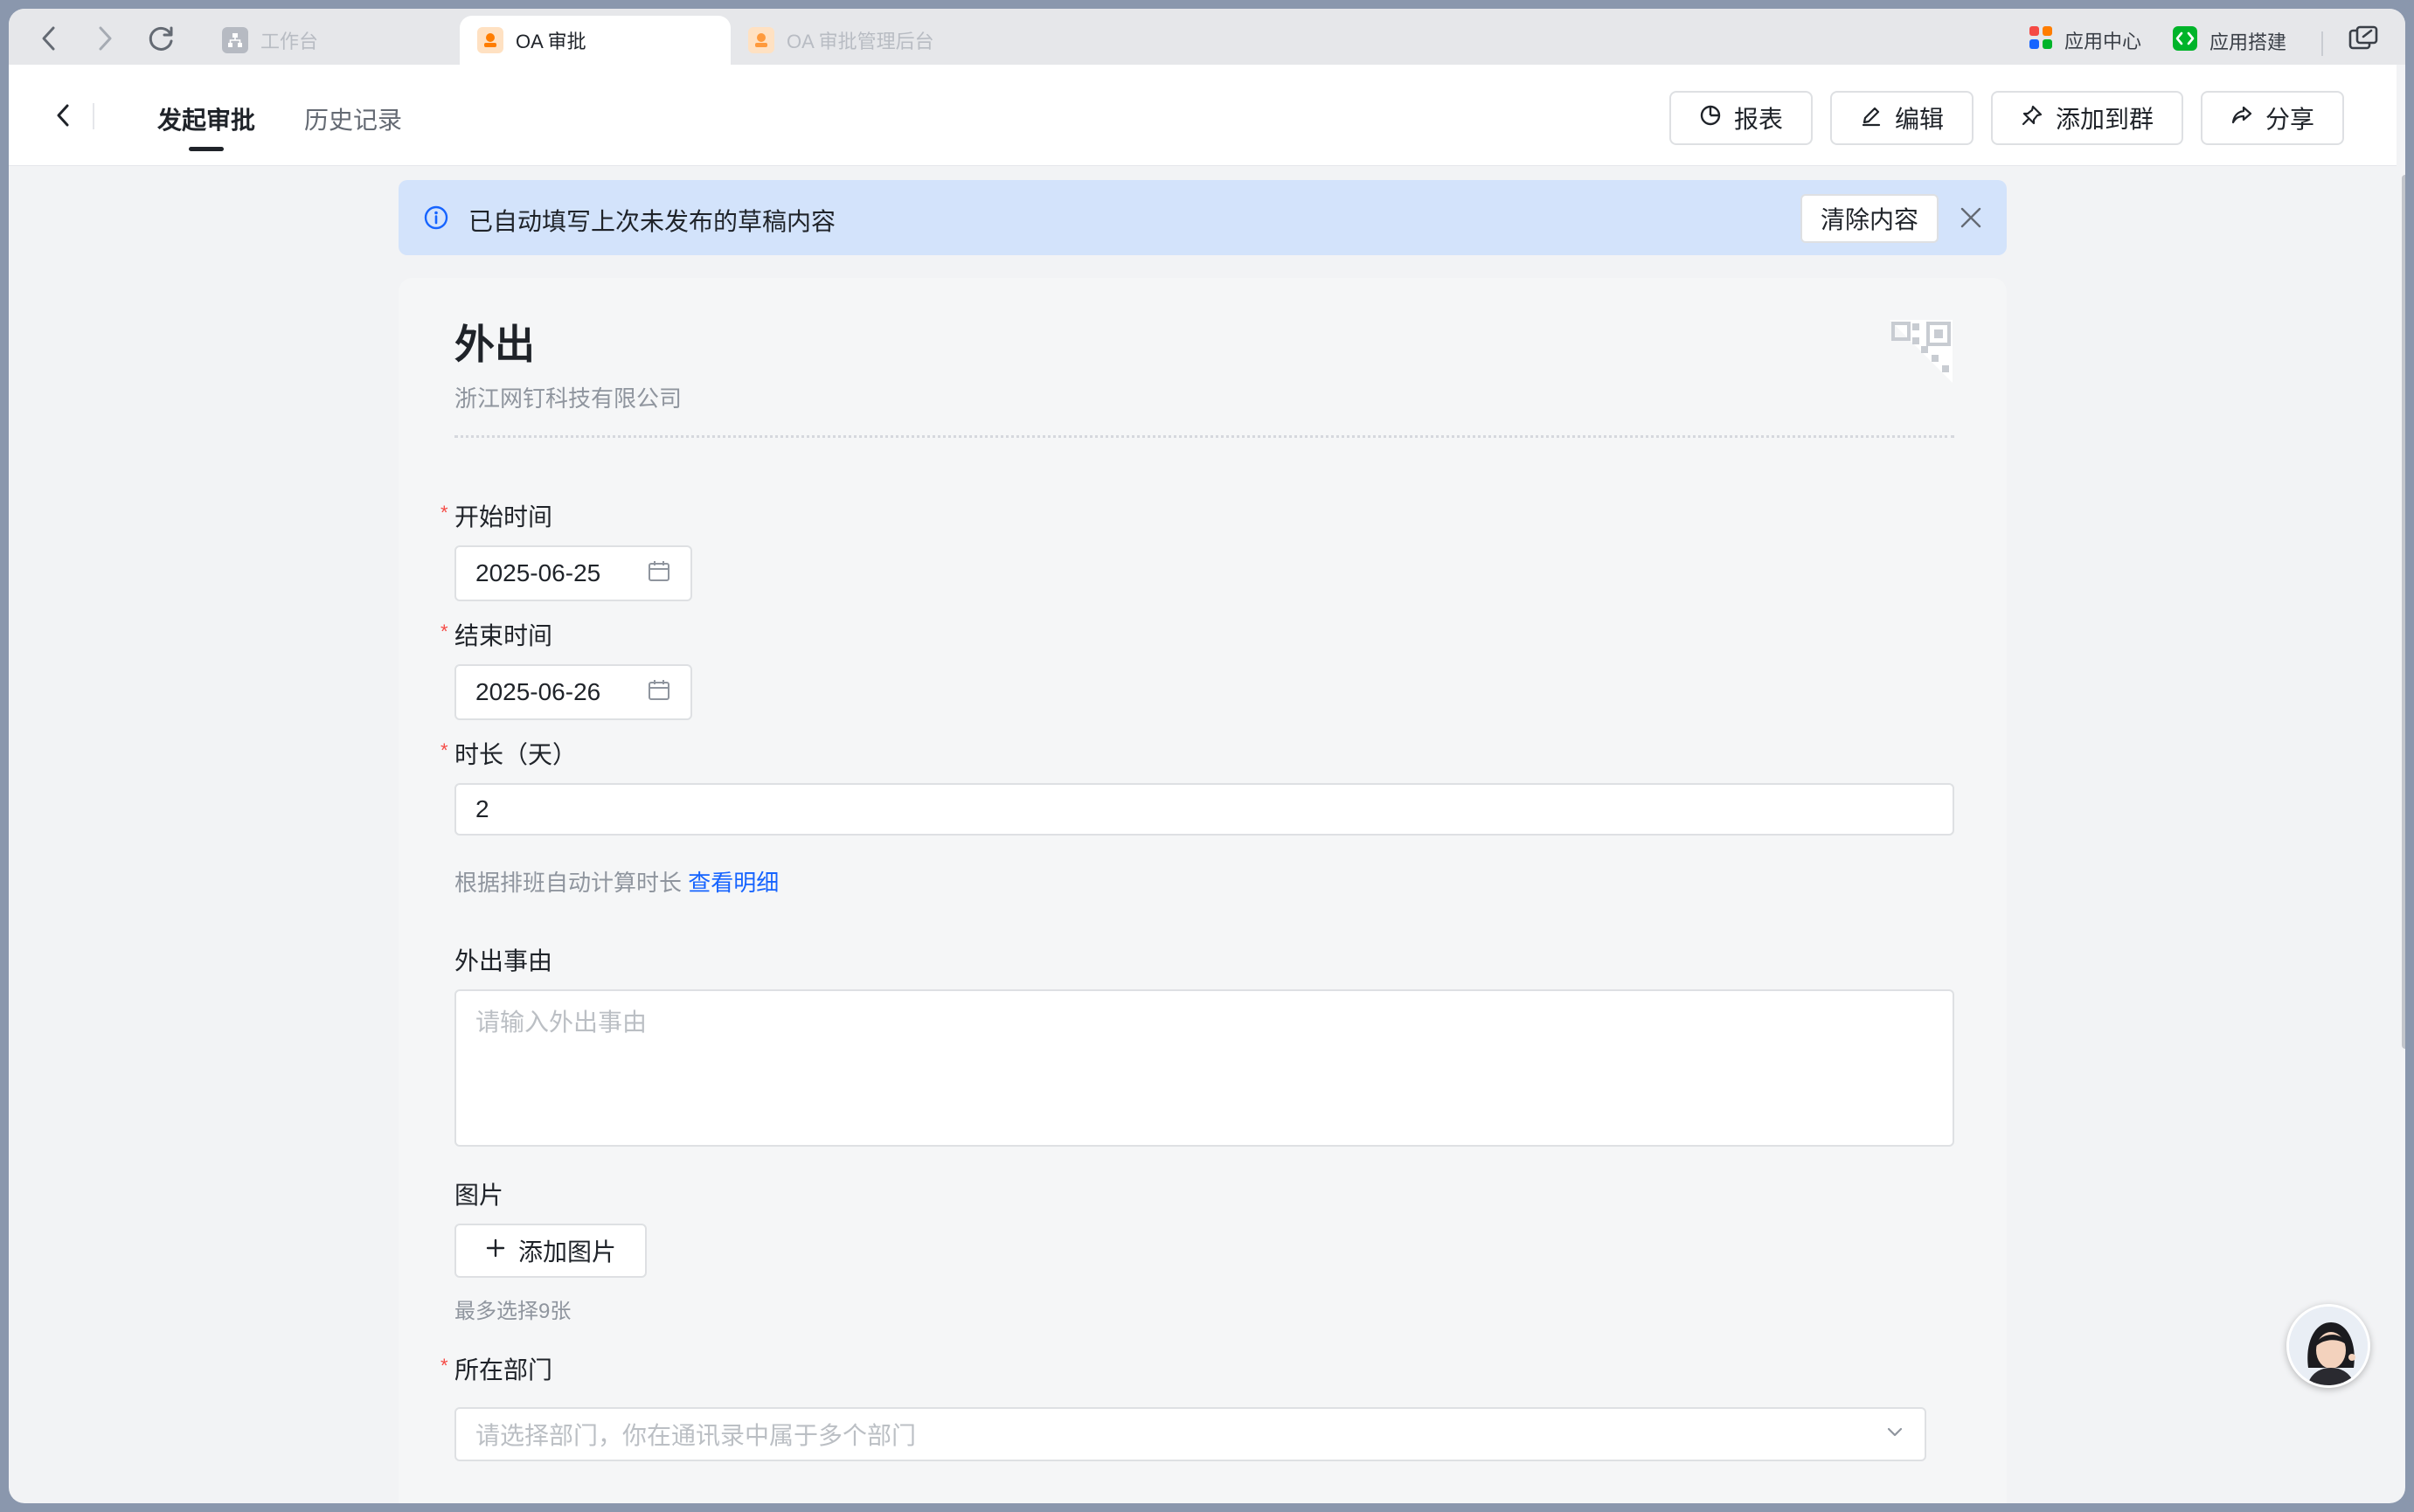  Describe the element at coordinates (160, 38) in the screenshot. I see `refresh-icon` at that location.